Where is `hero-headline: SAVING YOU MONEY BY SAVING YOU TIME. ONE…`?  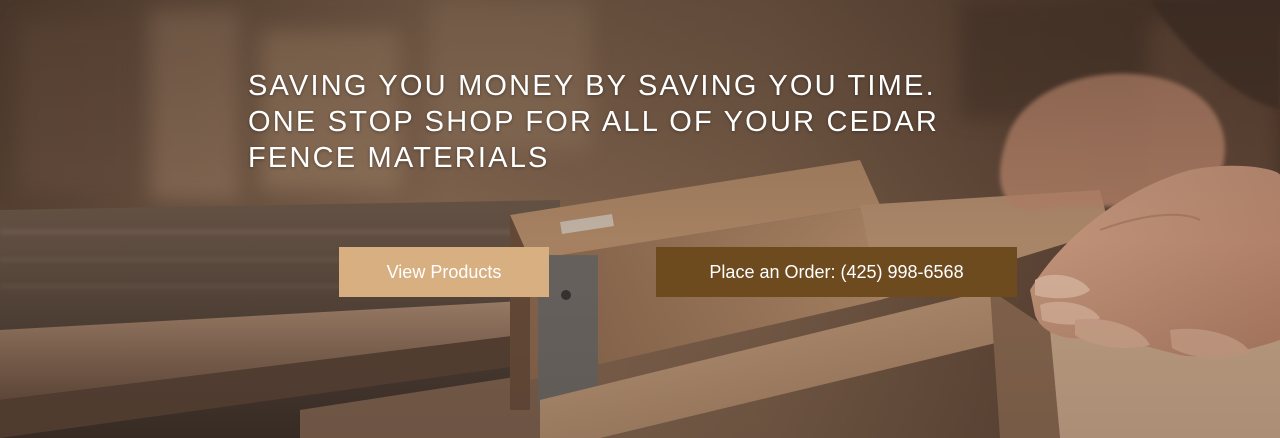 hero-headline: SAVING YOU MONEY BY SAVING YOU TIME. ONE… is located at coordinates (593, 122).